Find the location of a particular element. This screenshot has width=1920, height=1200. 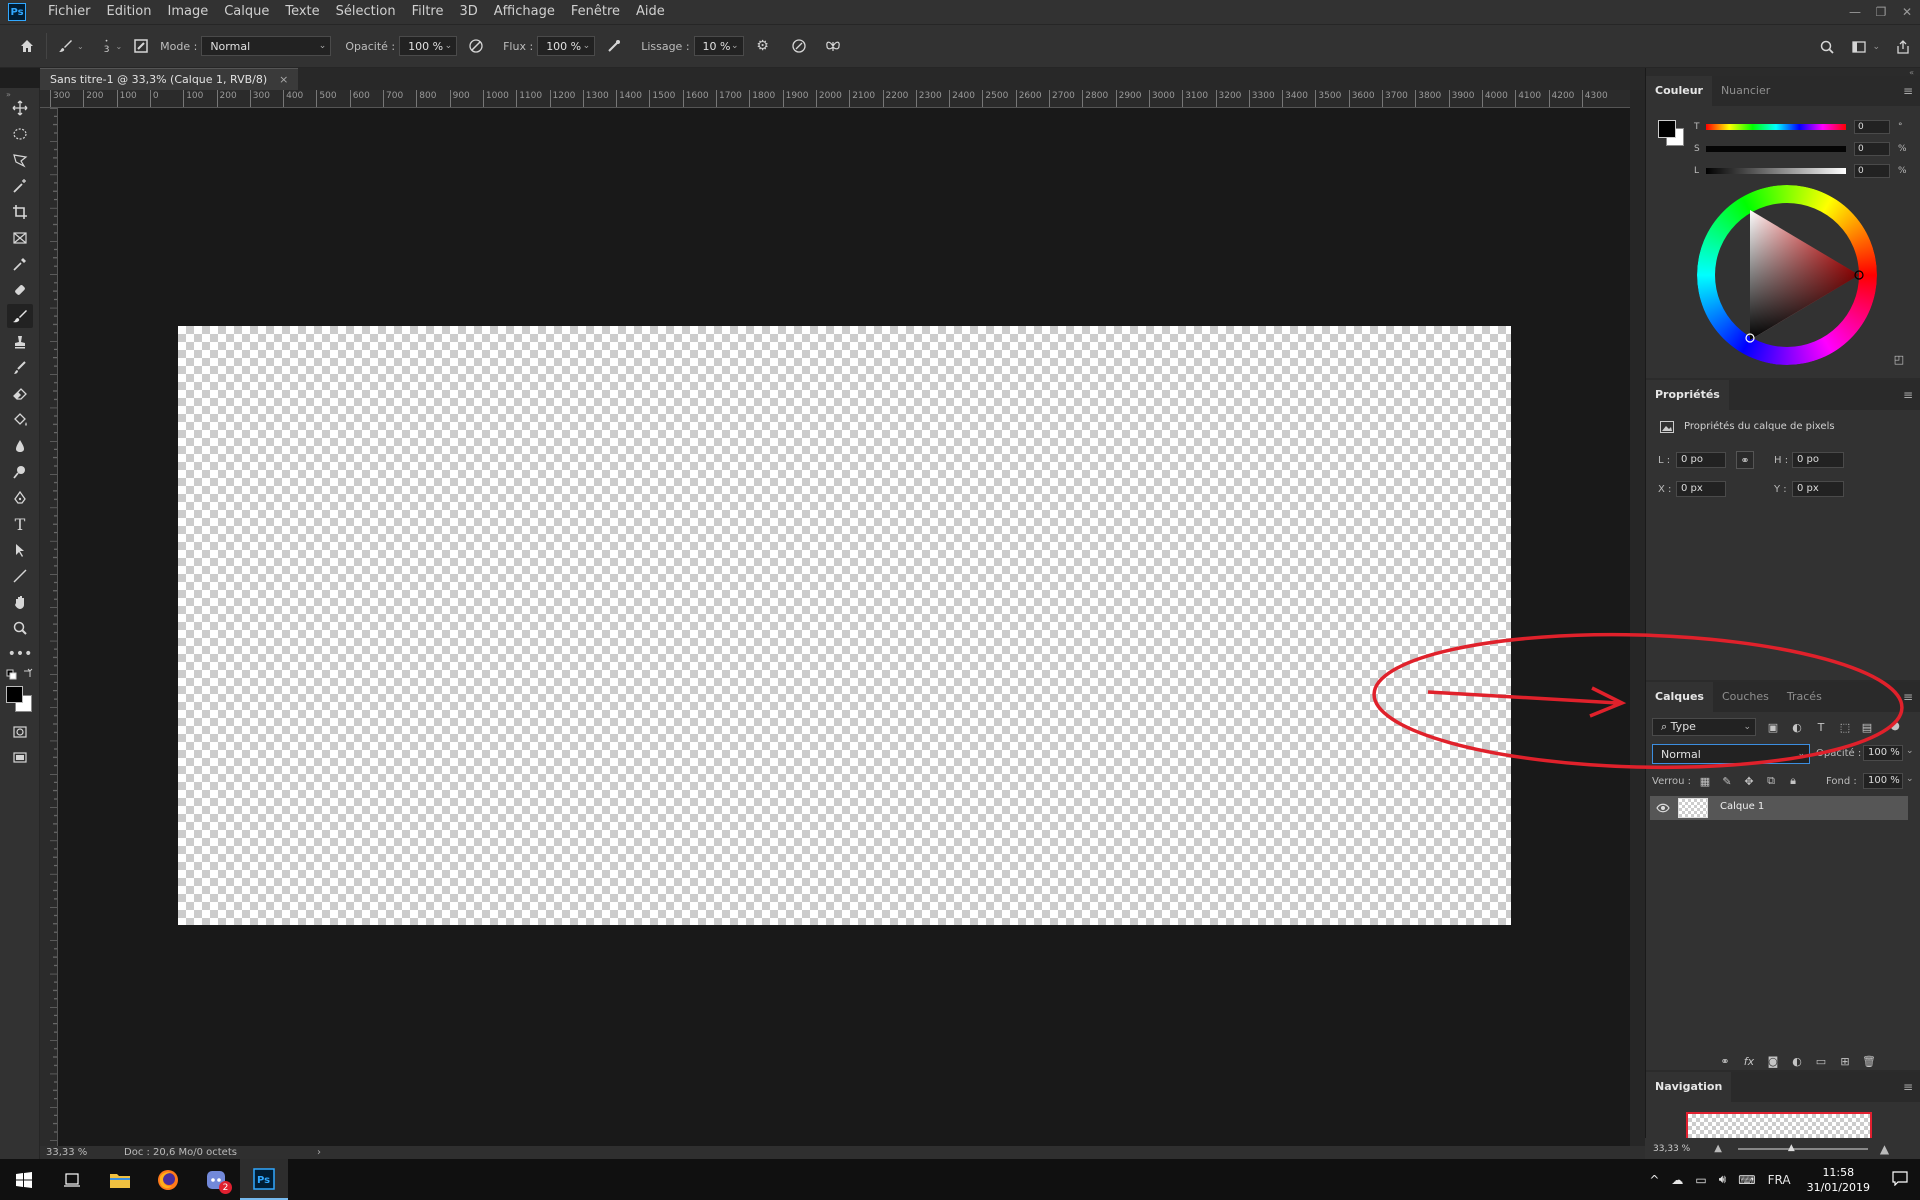

lightness-input: 0 is located at coordinates (1872, 171).